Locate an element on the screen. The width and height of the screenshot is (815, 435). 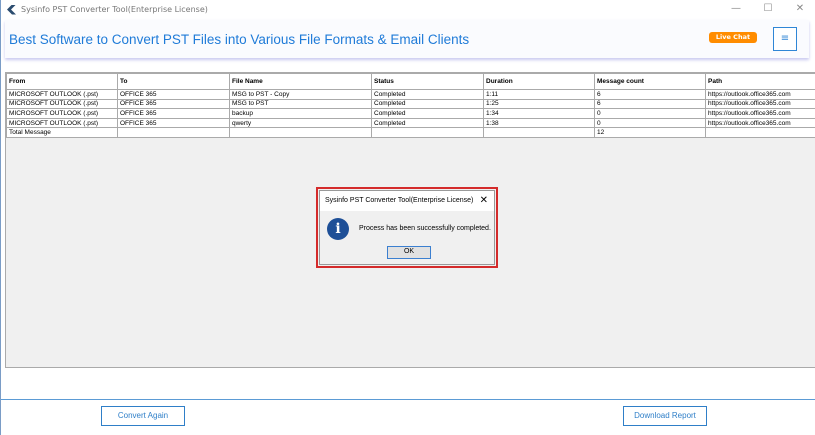
column-header: From is located at coordinates (62, 81).